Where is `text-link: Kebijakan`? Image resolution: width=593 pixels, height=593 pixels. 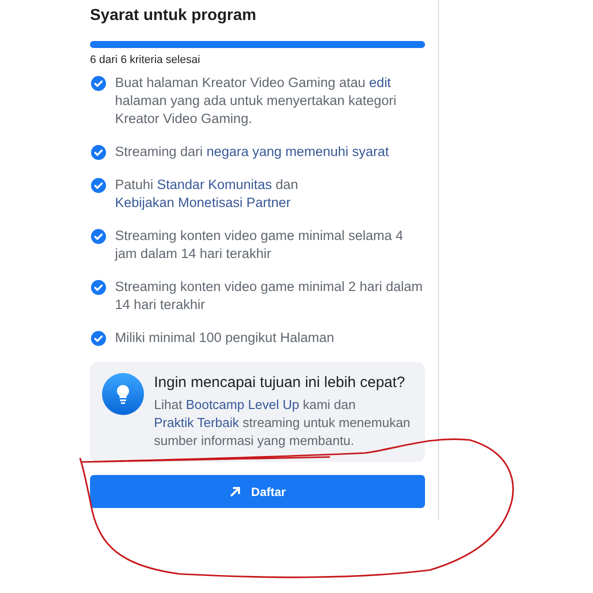
text-link: Kebijakan is located at coordinates (146, 202).